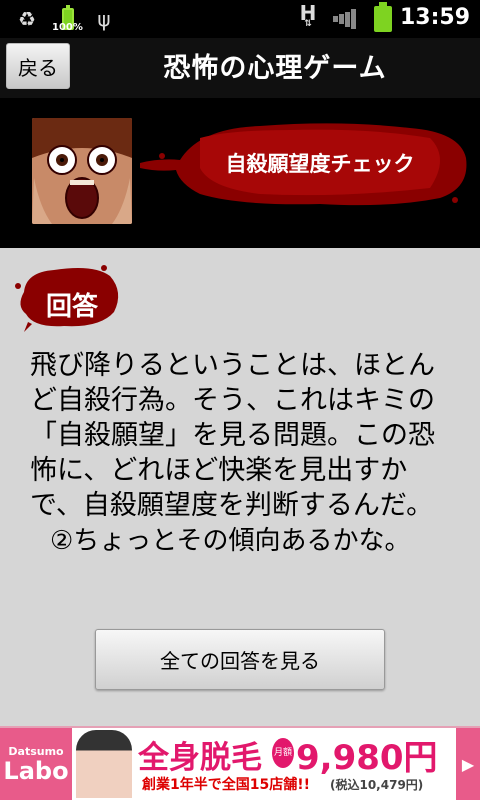  Describe the element at coordinates (345, 19) in the screenshot. I see `signal-strength-icon` at that location.